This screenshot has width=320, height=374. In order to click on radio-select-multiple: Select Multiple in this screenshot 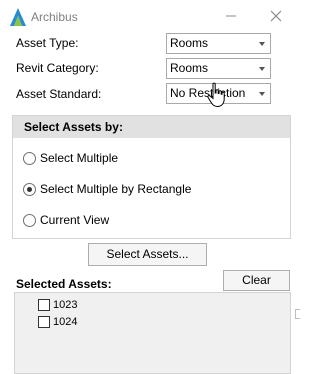, I will do `click(70, 158)`.